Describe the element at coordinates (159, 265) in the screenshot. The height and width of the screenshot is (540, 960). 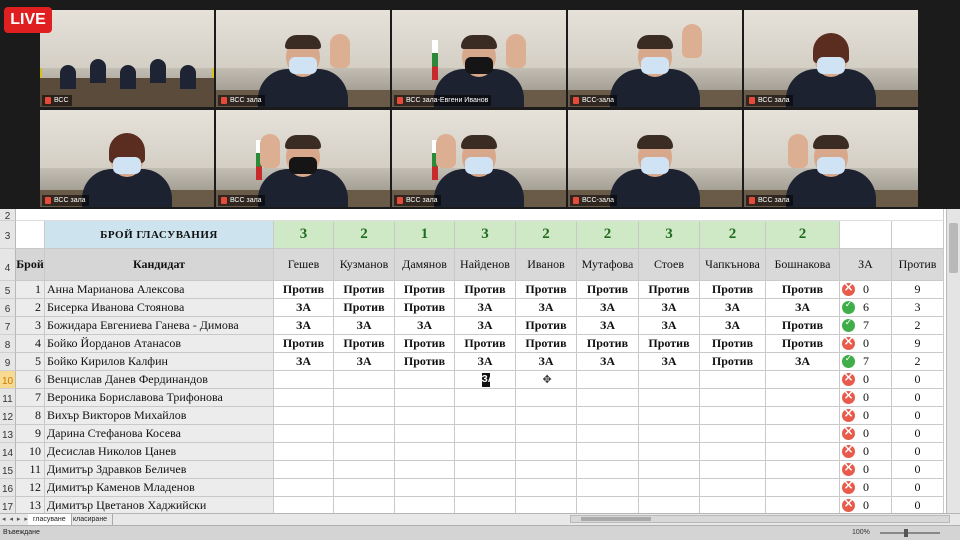
I see `column-header-candidate: Кандидат` at that location.